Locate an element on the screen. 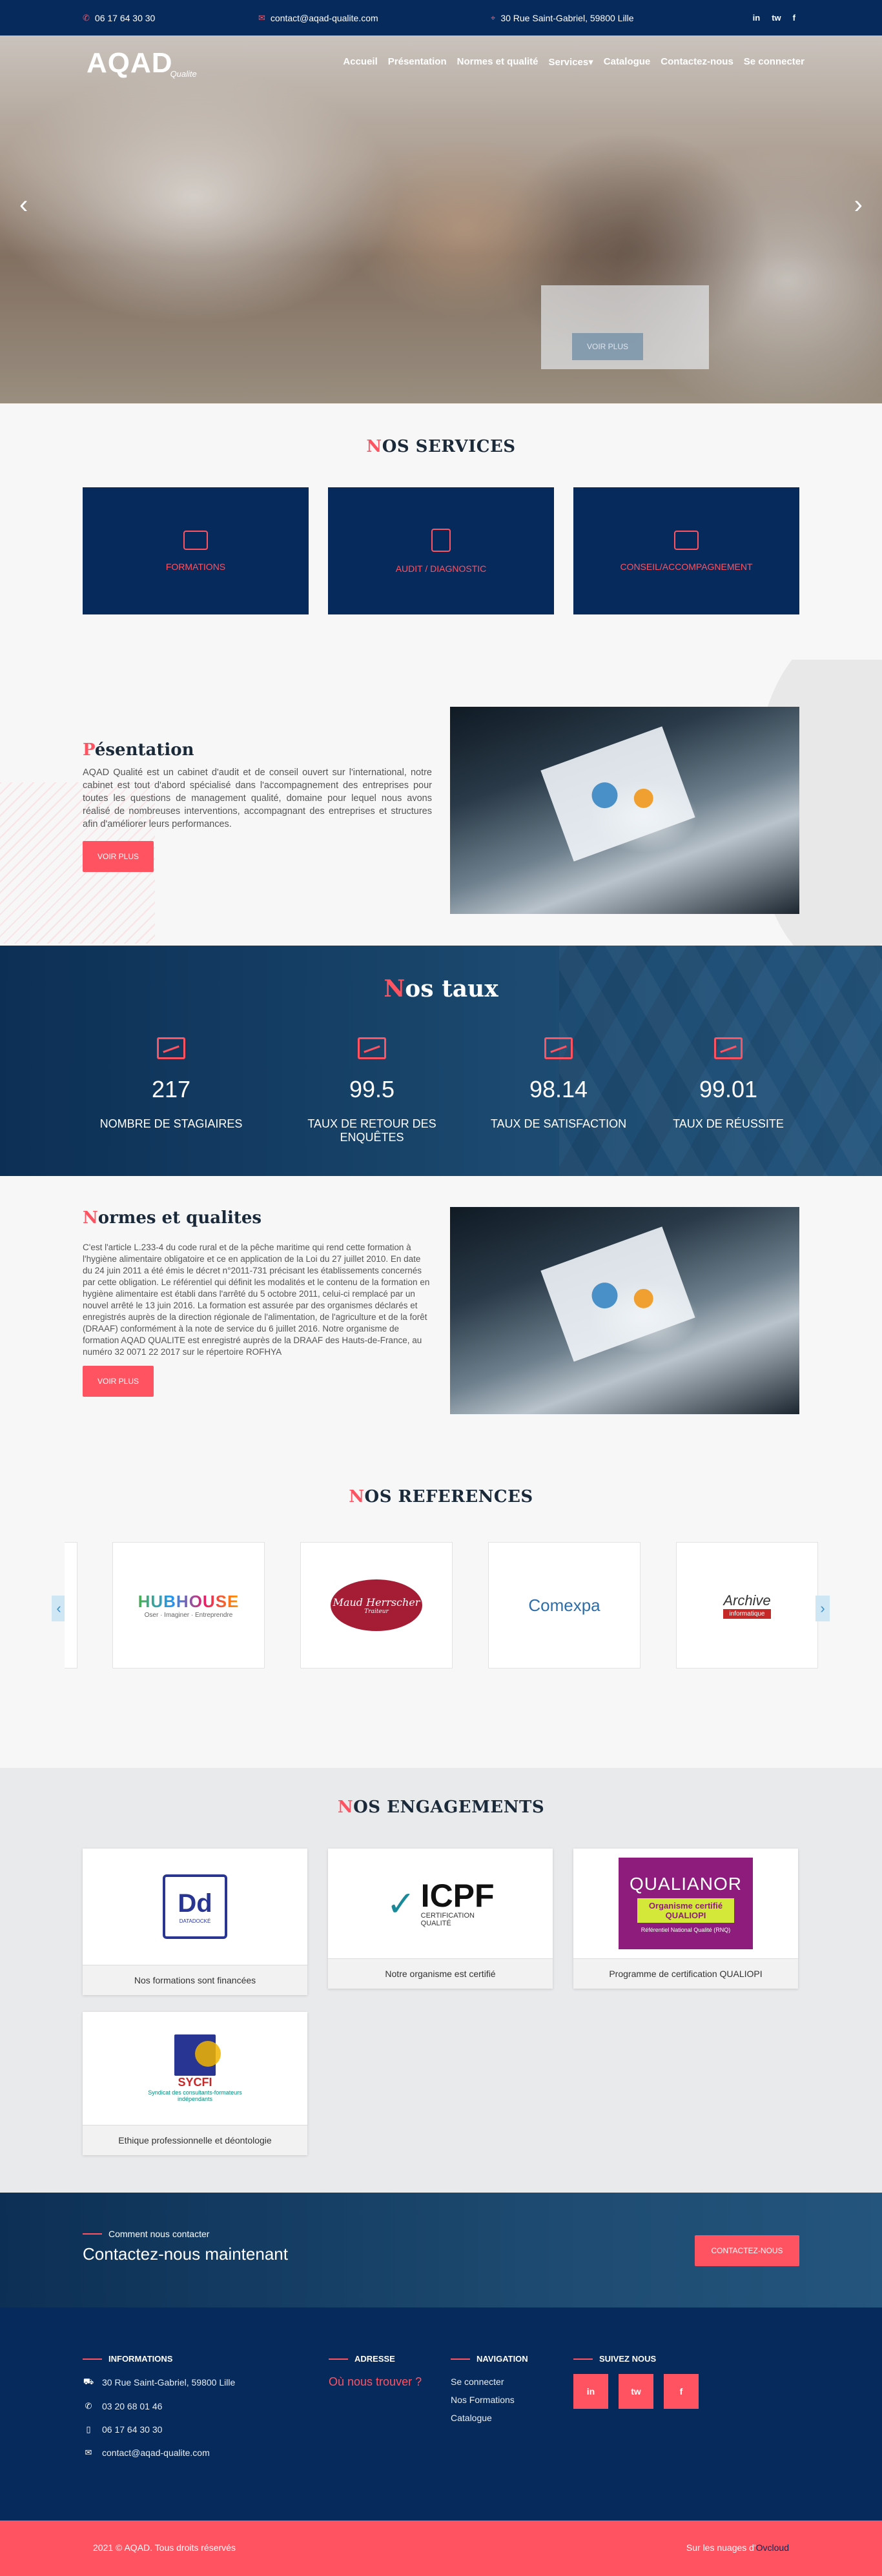 The width and height of the screenshot is (882, 2576). service-label: CONSEIL/ACCOMPAGNEMENT is located at coordinates (687, 566).